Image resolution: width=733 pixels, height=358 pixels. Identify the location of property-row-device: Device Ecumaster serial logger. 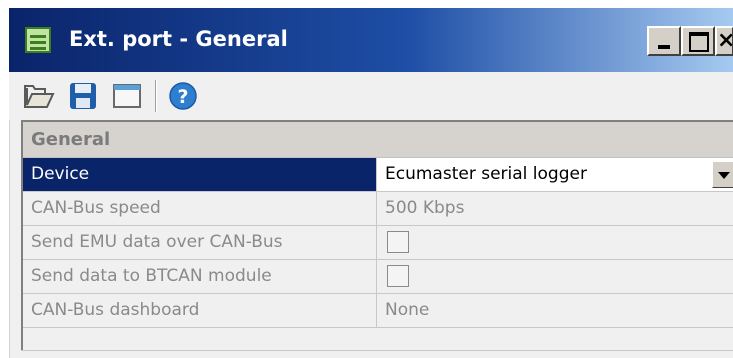
(378, 175).